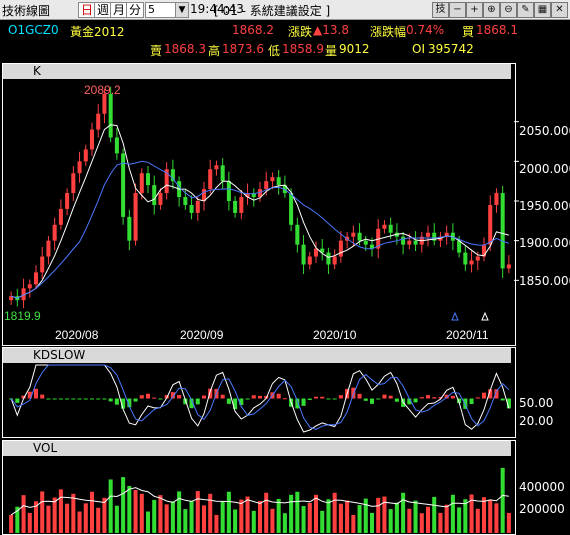 The image size is (570, 535). What do you see at coordinates (77, 335) in the screenshot?
I see `date-label: 2020/08` at bounding box center [77, 335].